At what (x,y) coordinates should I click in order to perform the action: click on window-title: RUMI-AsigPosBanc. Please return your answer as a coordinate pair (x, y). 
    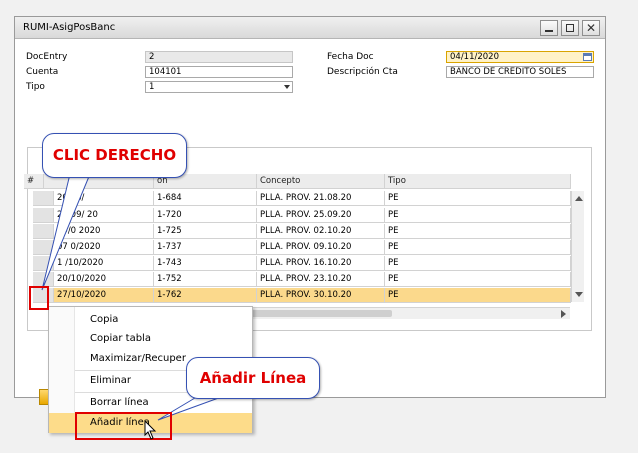
    Looking at the image, I should click on (69, 27).